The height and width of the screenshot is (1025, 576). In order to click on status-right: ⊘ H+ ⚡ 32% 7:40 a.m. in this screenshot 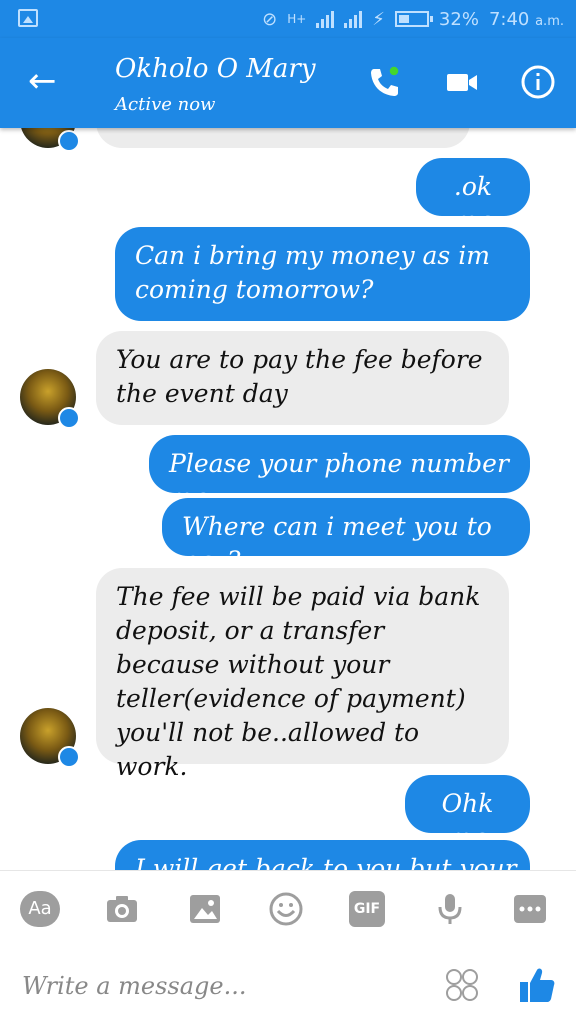, I will do `click(413, 19)`.